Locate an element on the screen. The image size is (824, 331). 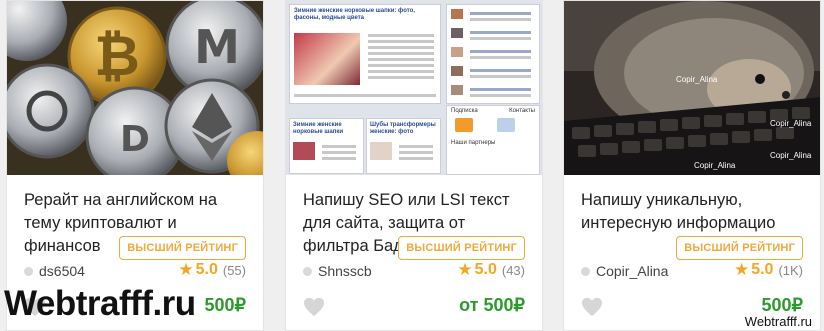
thumb-photo-woman is located at coordinates (327, 59).